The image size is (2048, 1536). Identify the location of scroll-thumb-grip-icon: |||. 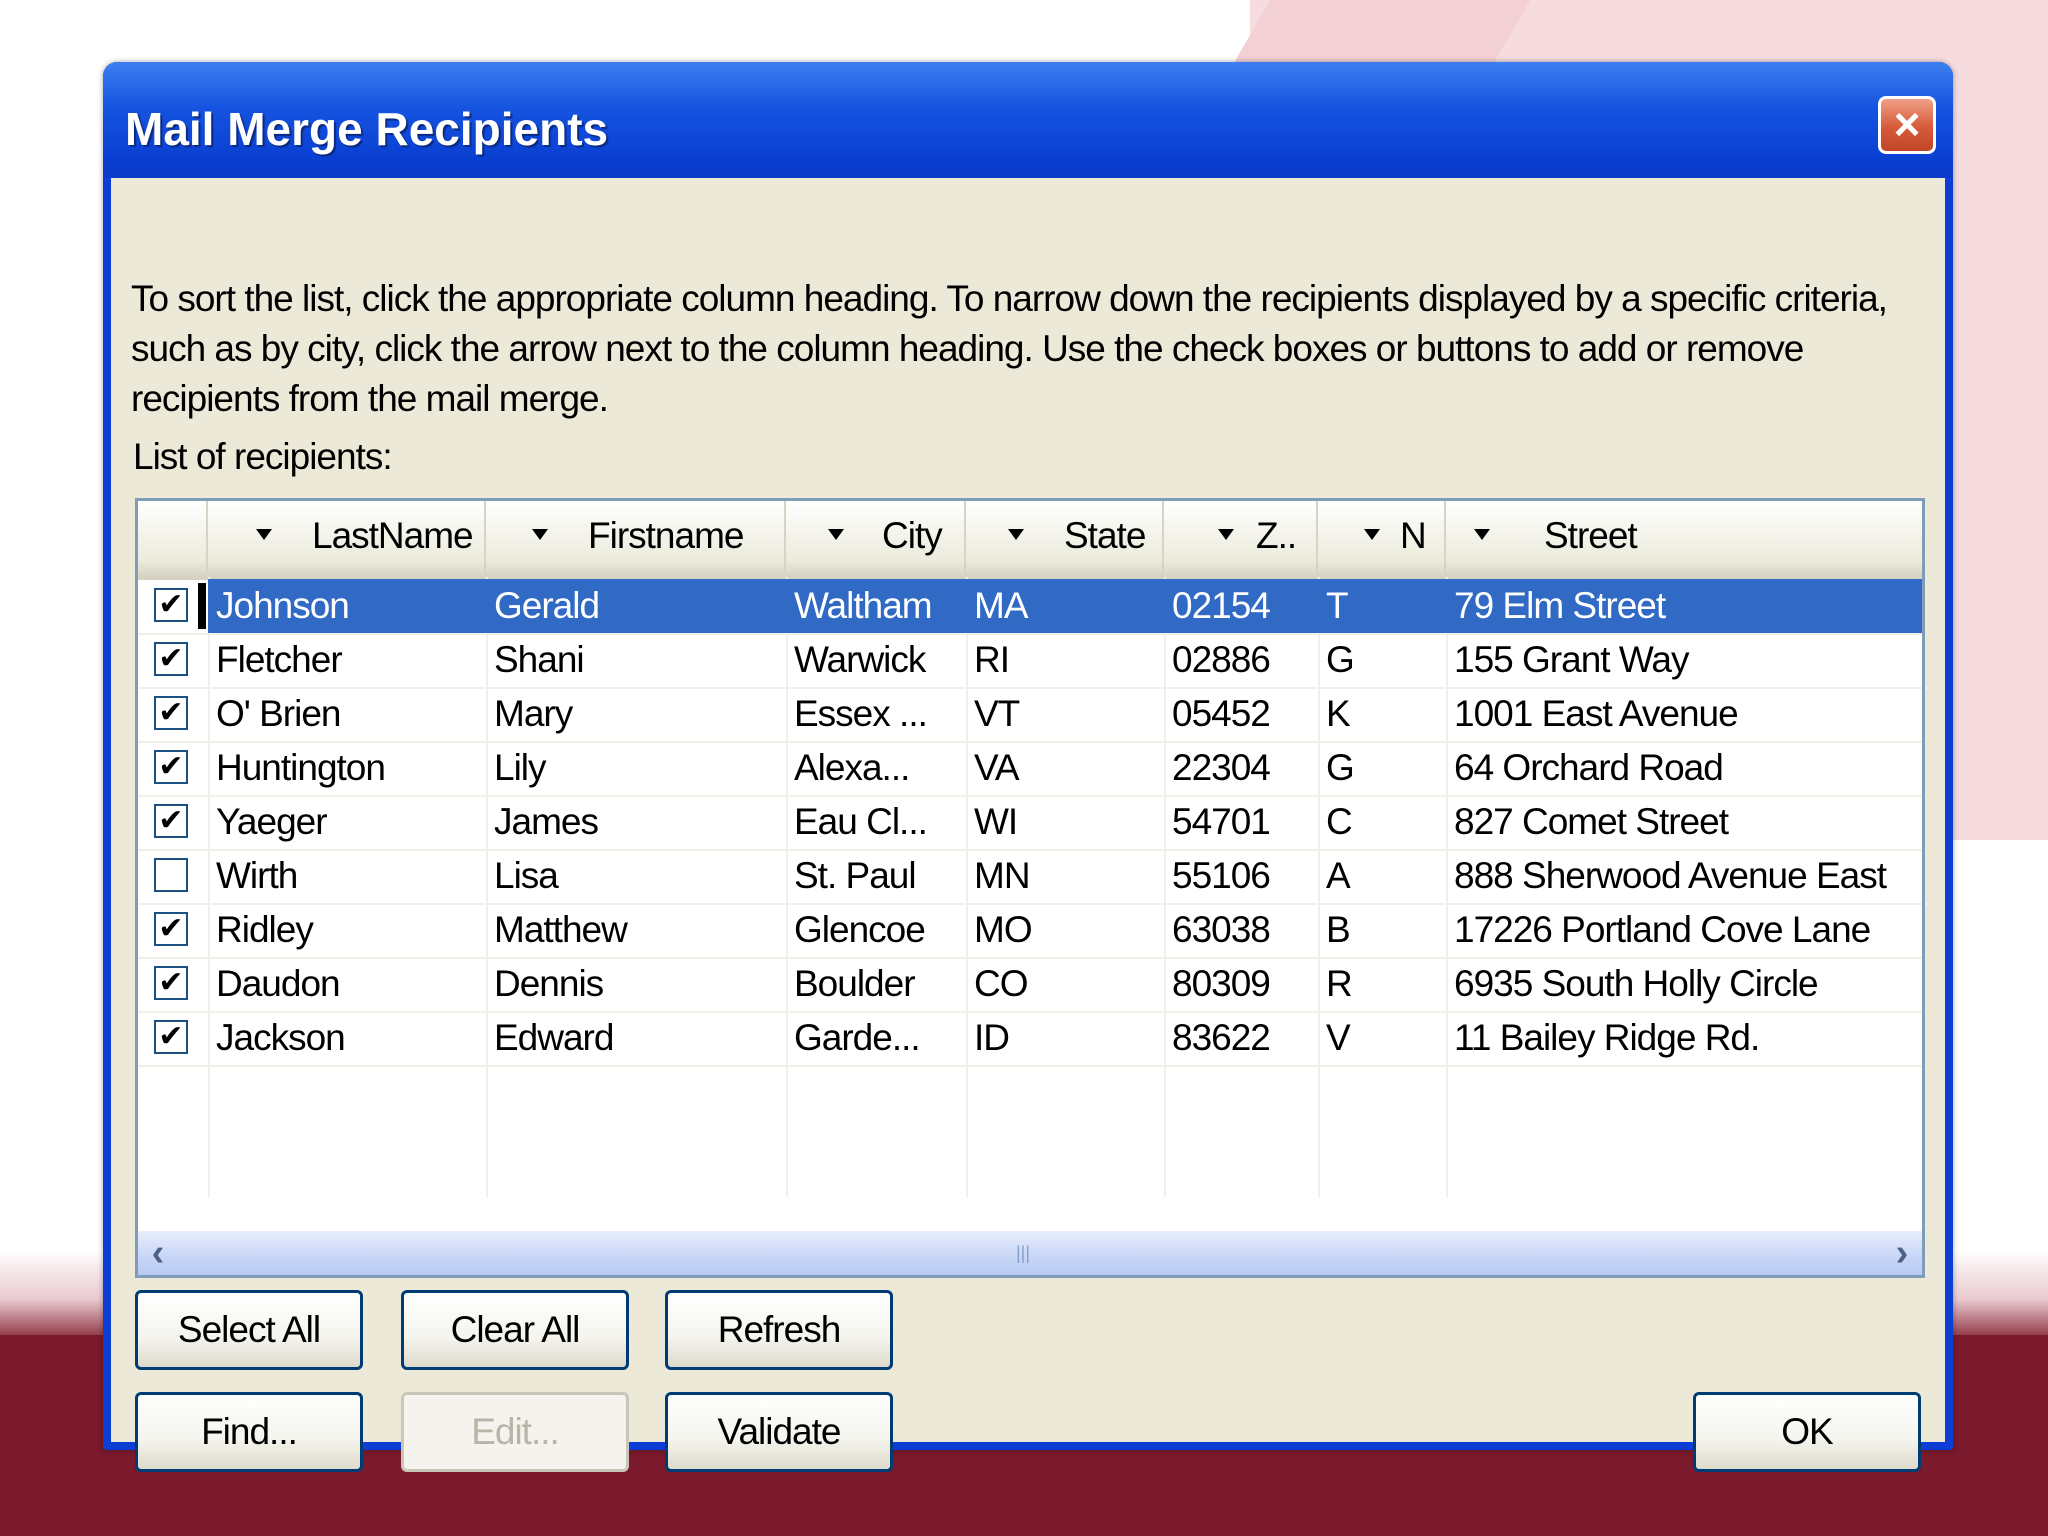
(1026, 1253).